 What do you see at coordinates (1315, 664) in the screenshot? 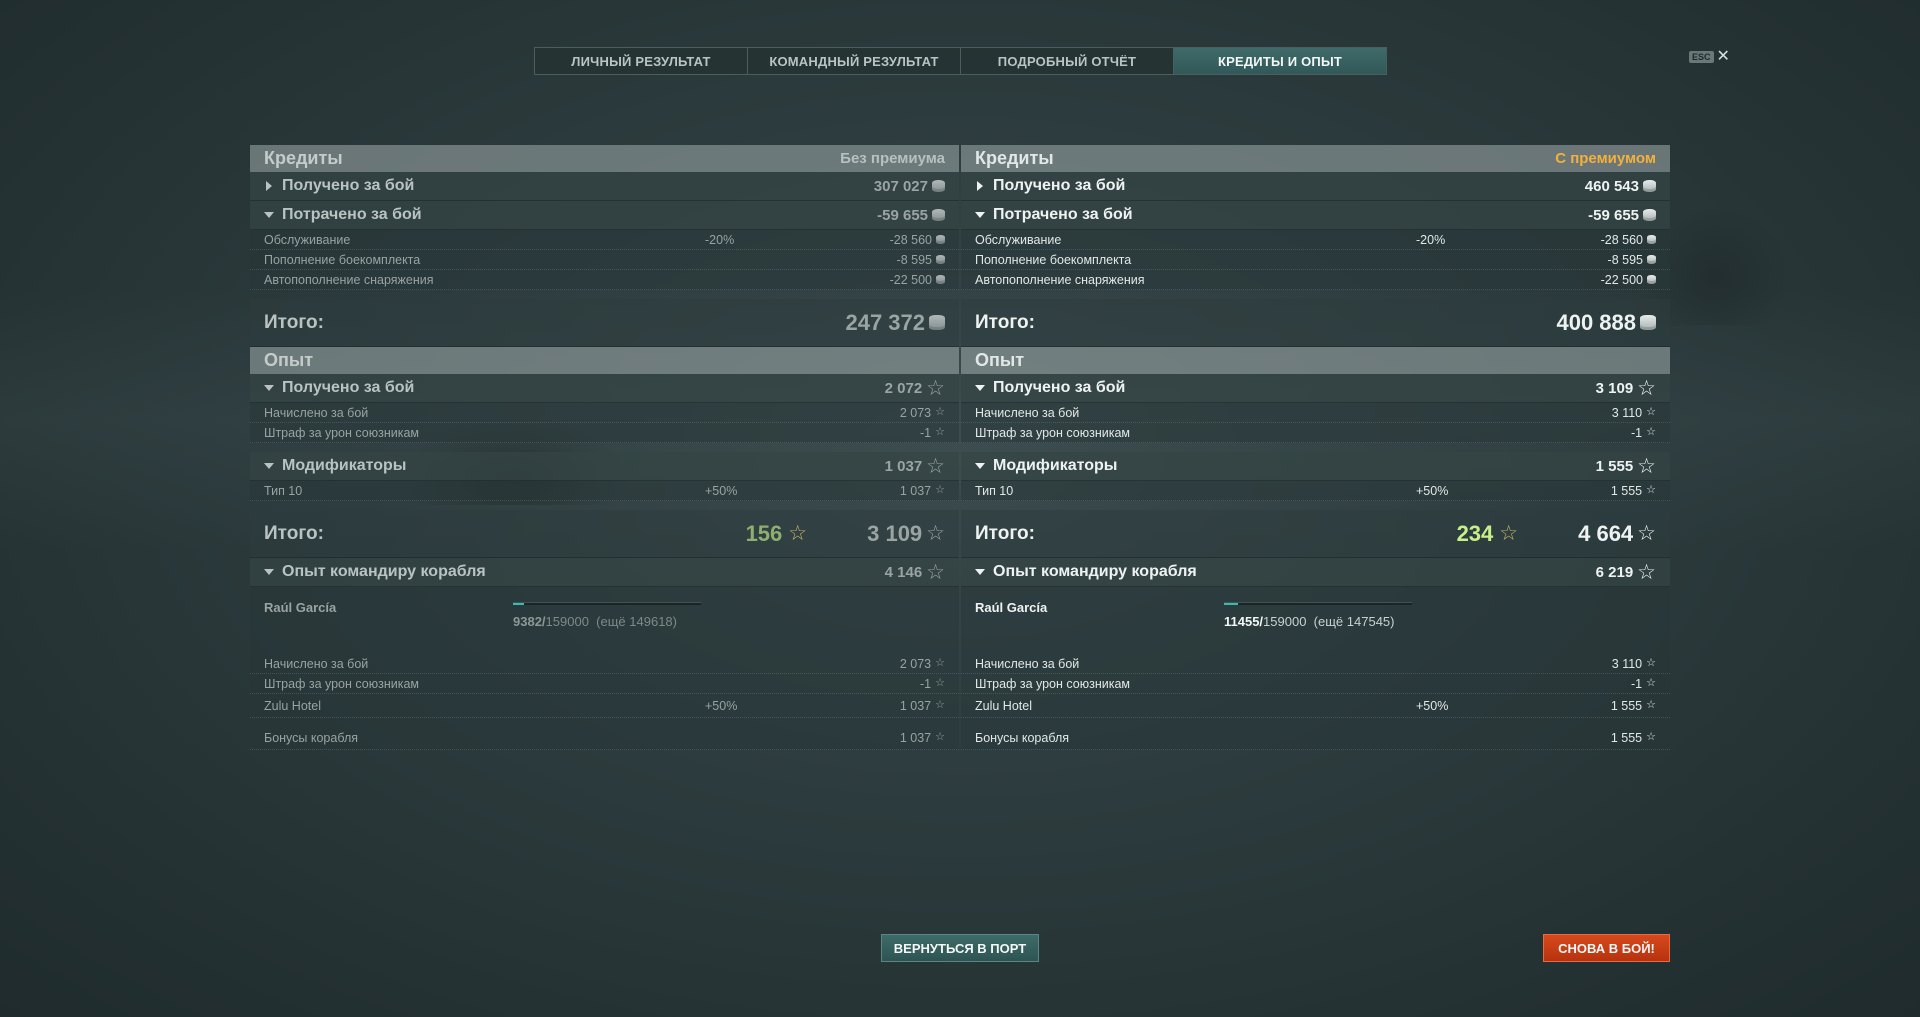
I see `commander-accrued-row: Начислено за бой 3 110 ☆` at bounding box center [1315, 664].